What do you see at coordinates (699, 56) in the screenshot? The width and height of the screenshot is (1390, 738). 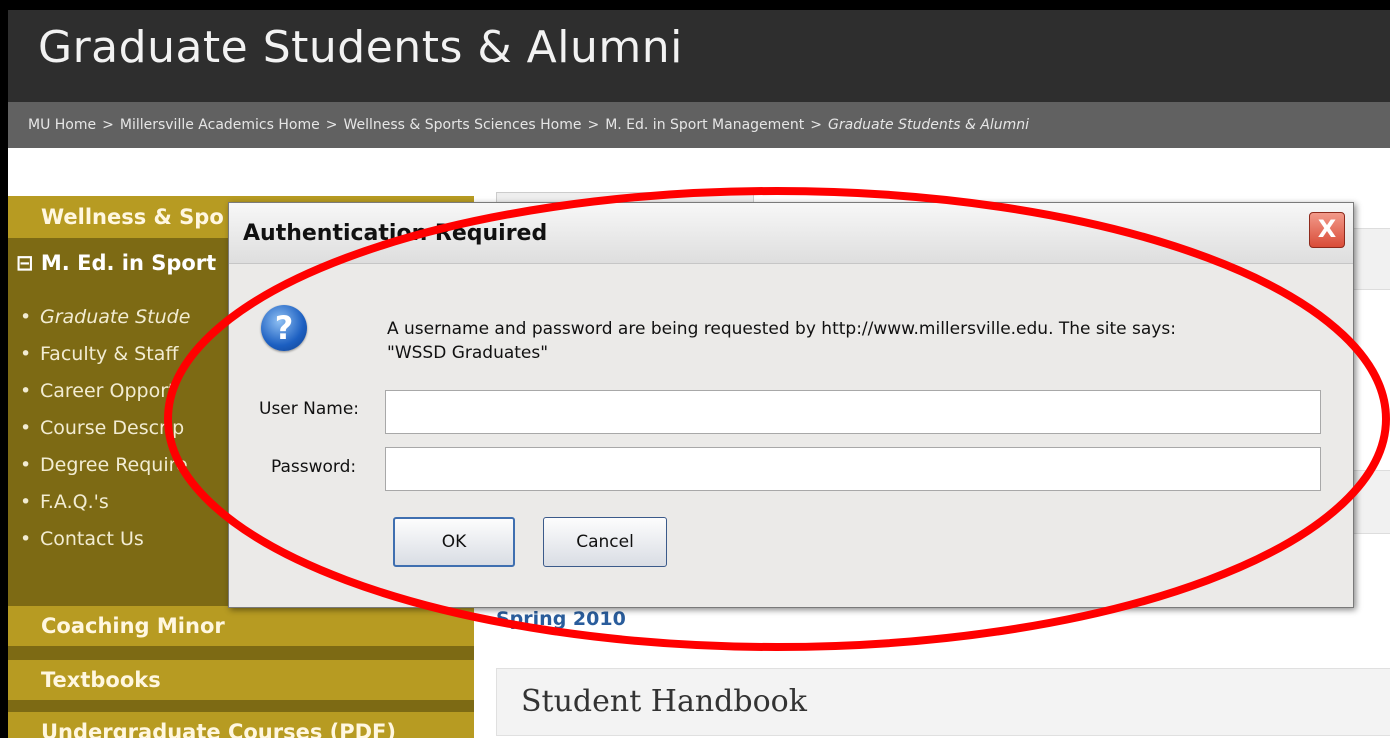 I see `page-header: Graduate Students & Alumni` at bounding box center [699, 56].